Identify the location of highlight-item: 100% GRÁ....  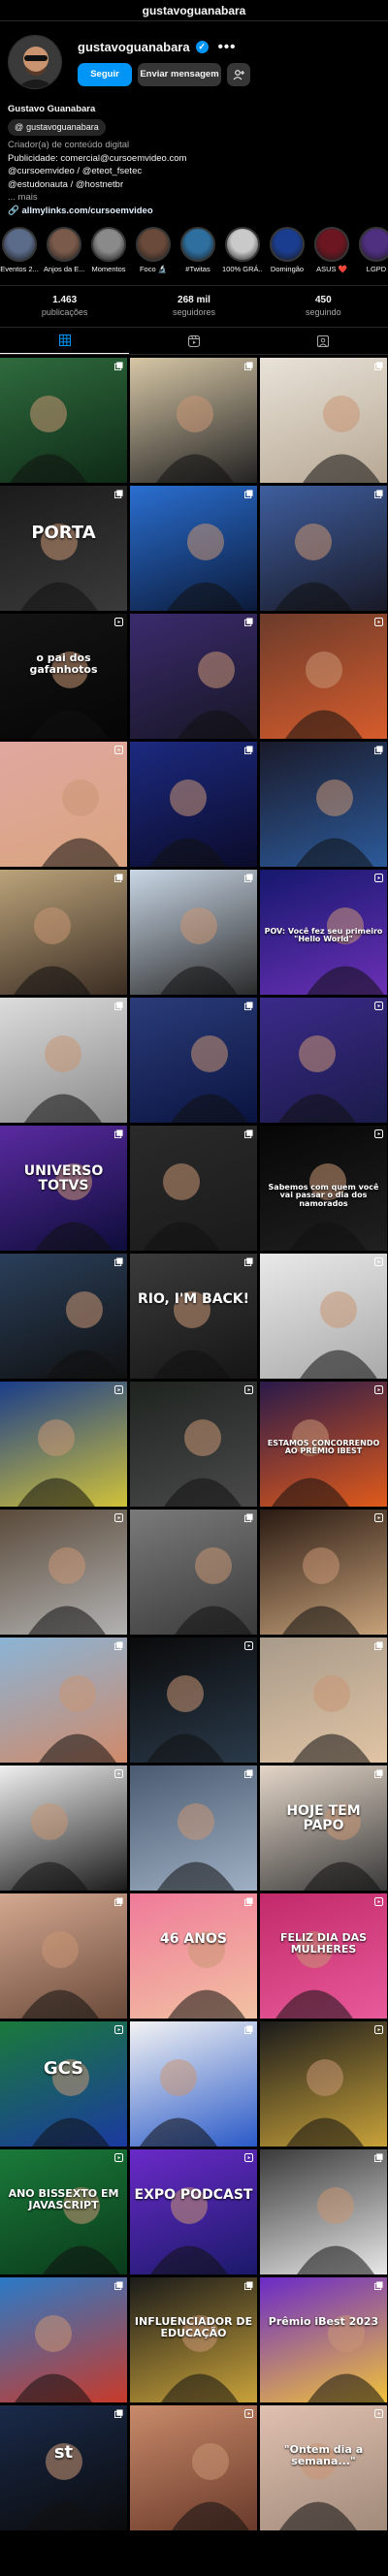
(242, 250).